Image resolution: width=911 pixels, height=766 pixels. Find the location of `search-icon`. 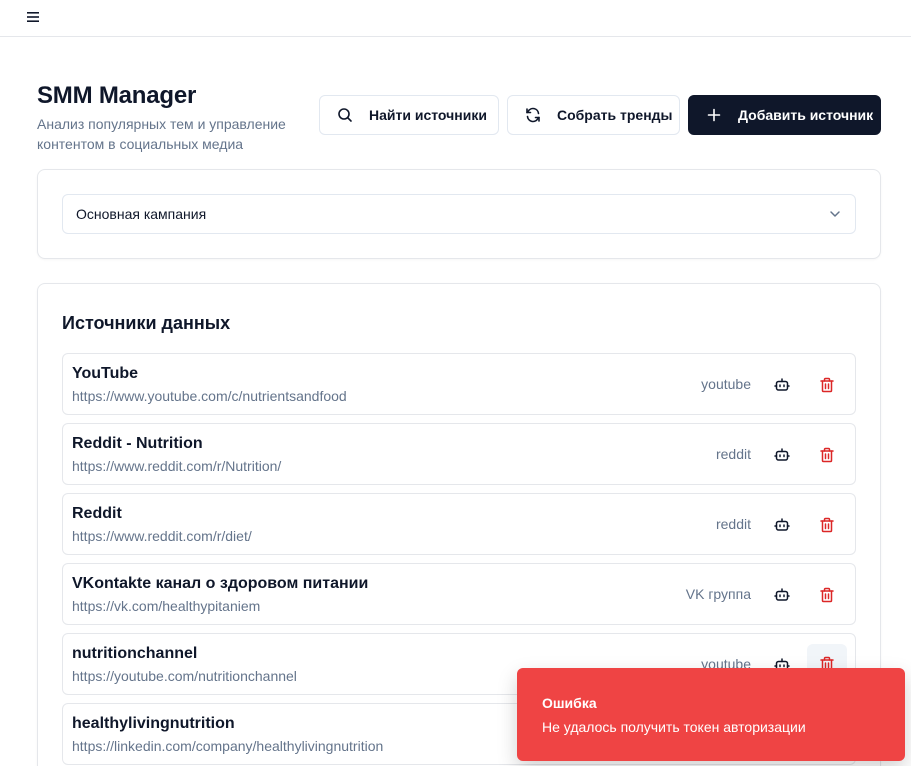

search-icon is located at coordinates (345, 115).